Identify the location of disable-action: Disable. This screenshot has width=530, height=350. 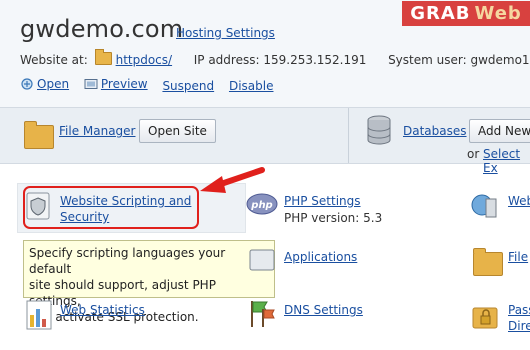
(251, 86).